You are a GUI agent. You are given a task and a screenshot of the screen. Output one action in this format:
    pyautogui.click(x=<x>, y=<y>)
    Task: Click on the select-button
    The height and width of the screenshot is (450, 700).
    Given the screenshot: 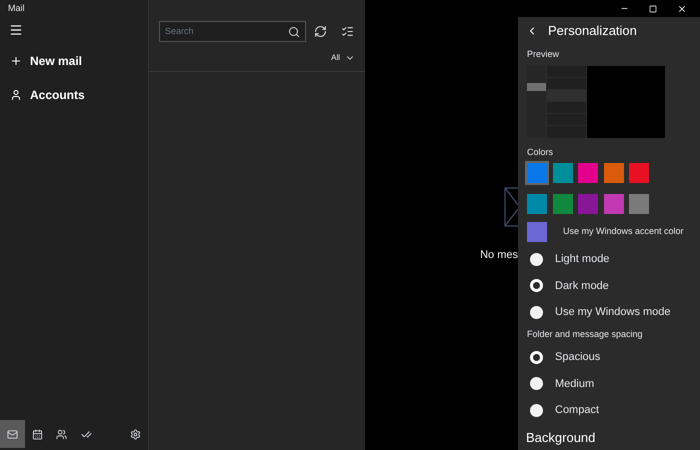 What is the action you would take?
    pyautogui.click(x=347, y=31)
    